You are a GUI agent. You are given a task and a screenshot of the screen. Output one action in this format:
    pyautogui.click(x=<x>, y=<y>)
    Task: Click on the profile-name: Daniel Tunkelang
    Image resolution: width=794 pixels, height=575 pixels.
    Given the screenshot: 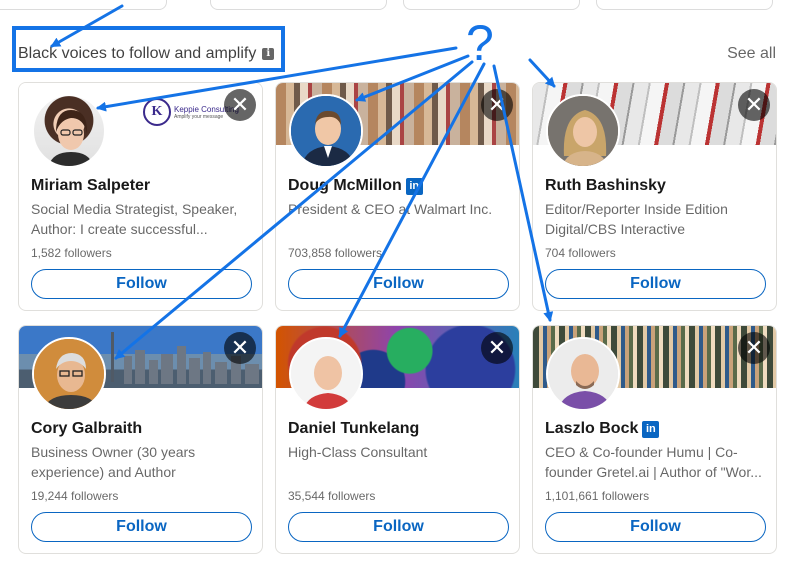 What is the action you would take?
    pyautogui.click(x=353, y=429)
    